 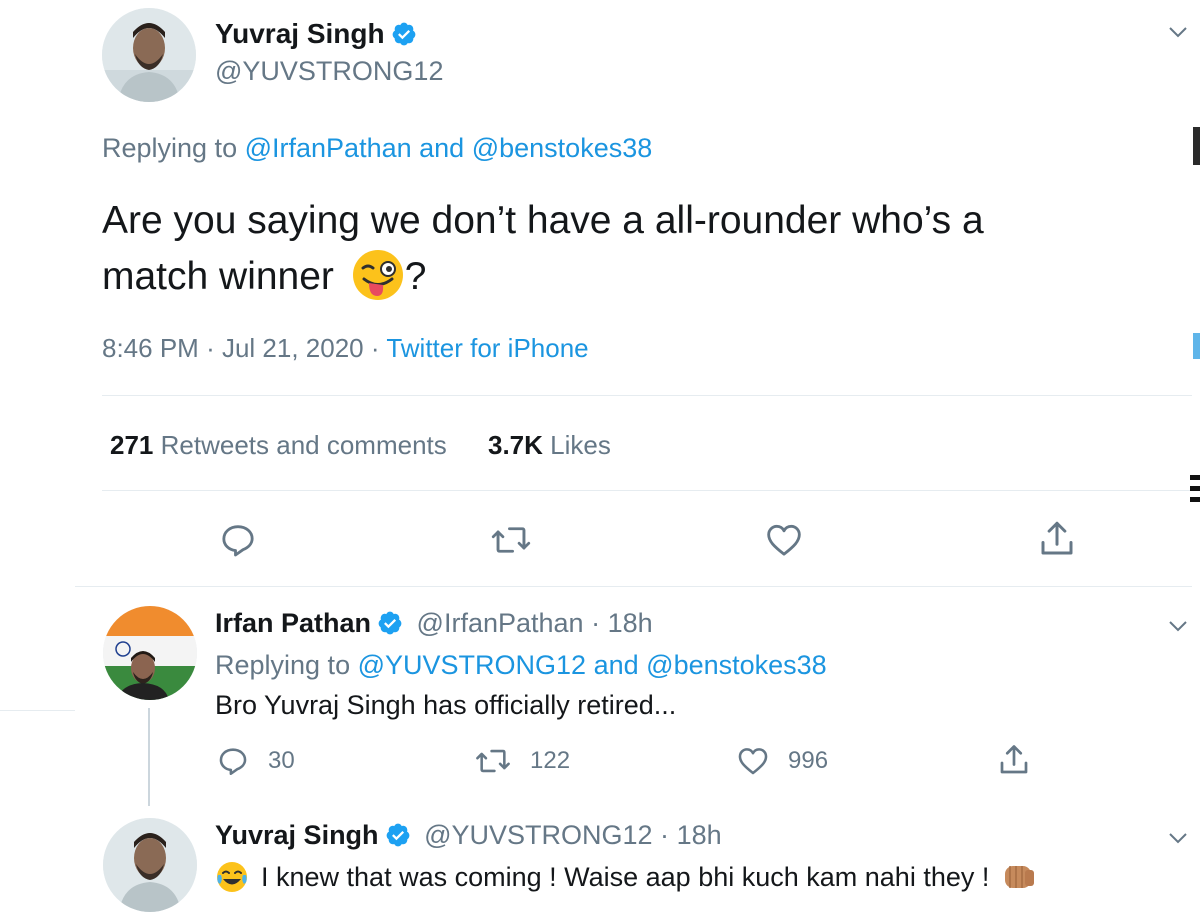 What do you see at coordinates (782, 761) in the screenshot?
I see `reply1-like-button: 996` at bounding box center [782, 761].